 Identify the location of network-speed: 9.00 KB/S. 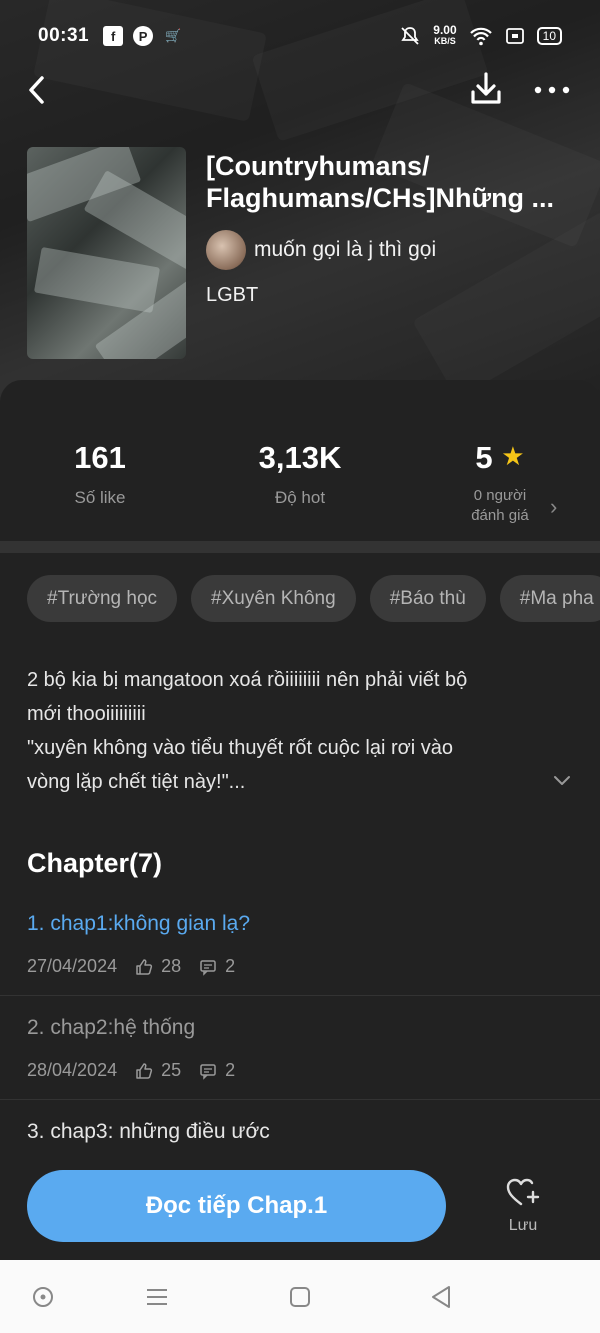
(445, 34).